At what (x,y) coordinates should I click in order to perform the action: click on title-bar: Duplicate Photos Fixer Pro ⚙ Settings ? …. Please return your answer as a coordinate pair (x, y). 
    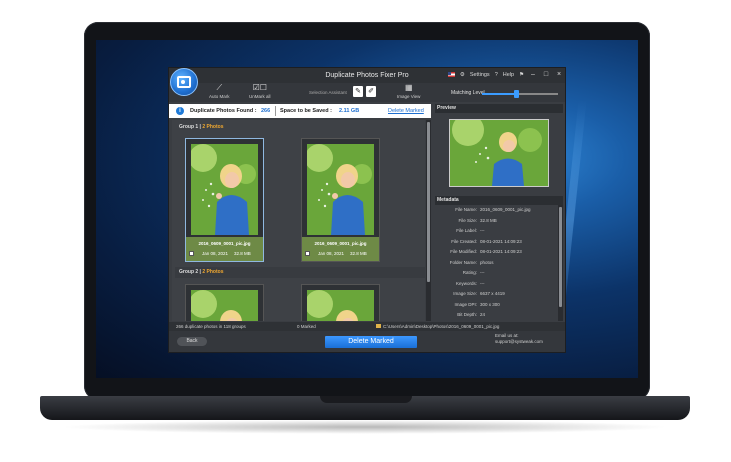
    Looking at the image, I should click on (367, 75).